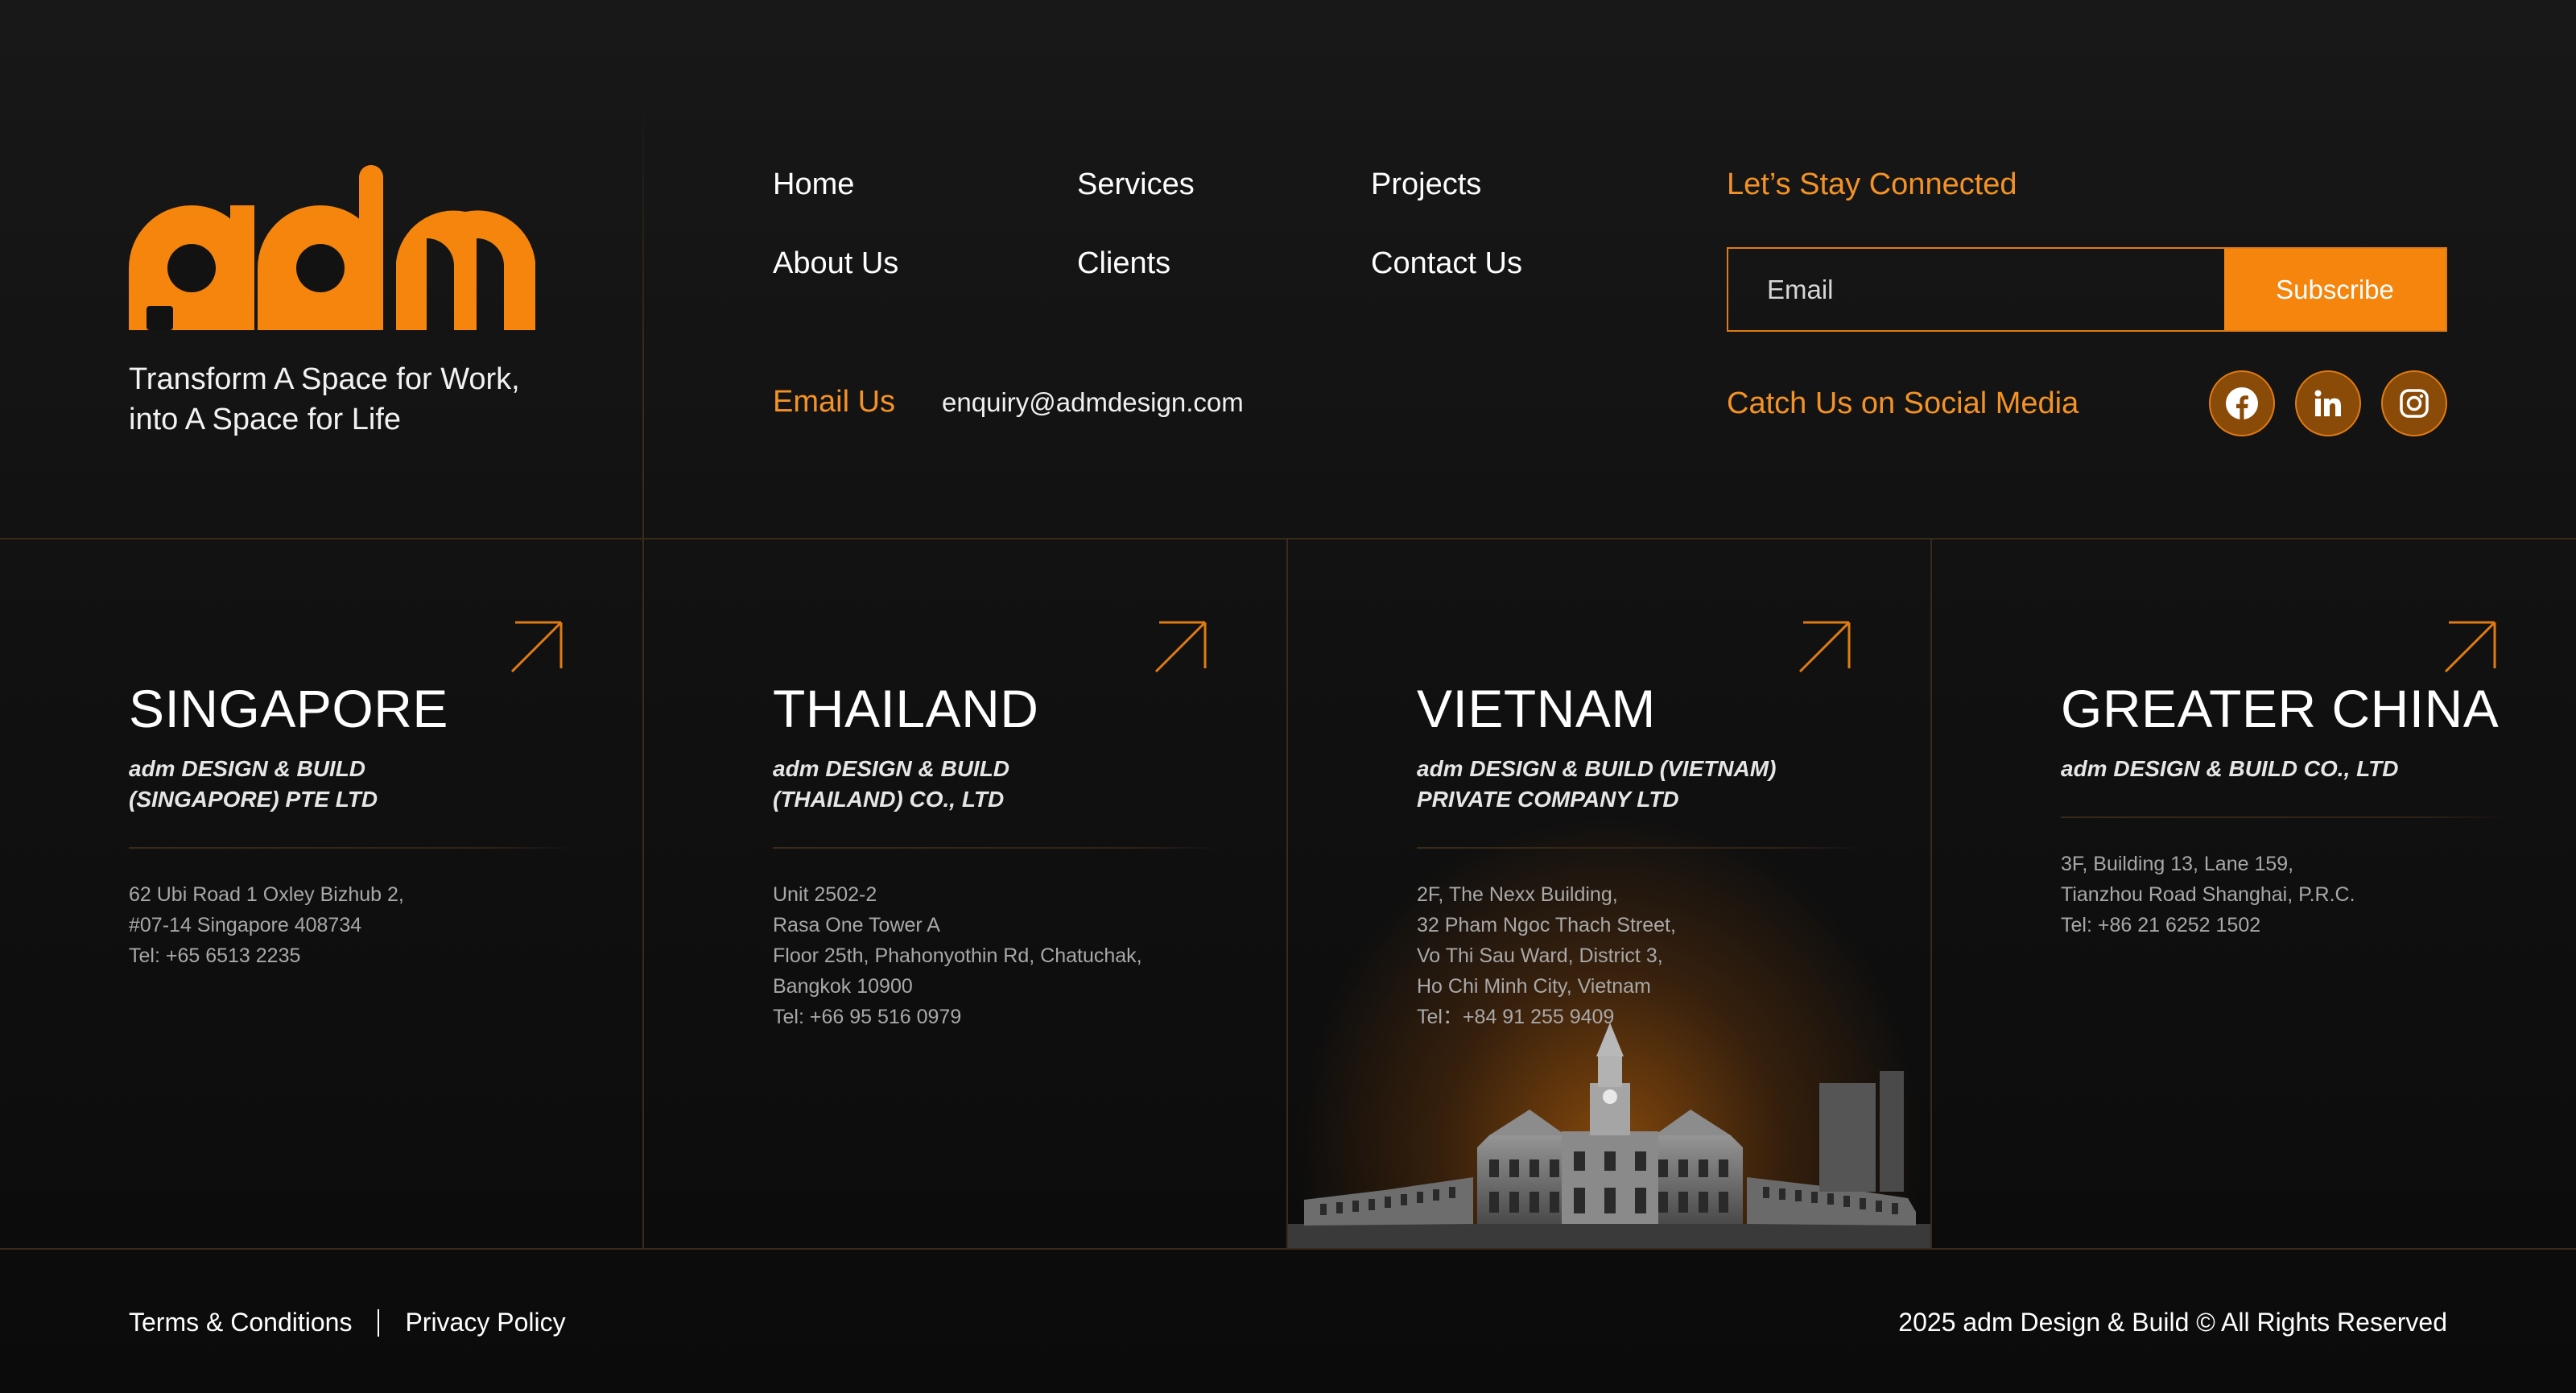  I want to click on email-contact-row: Email Us enquiry@admdesign.com, so click(1008, 402).